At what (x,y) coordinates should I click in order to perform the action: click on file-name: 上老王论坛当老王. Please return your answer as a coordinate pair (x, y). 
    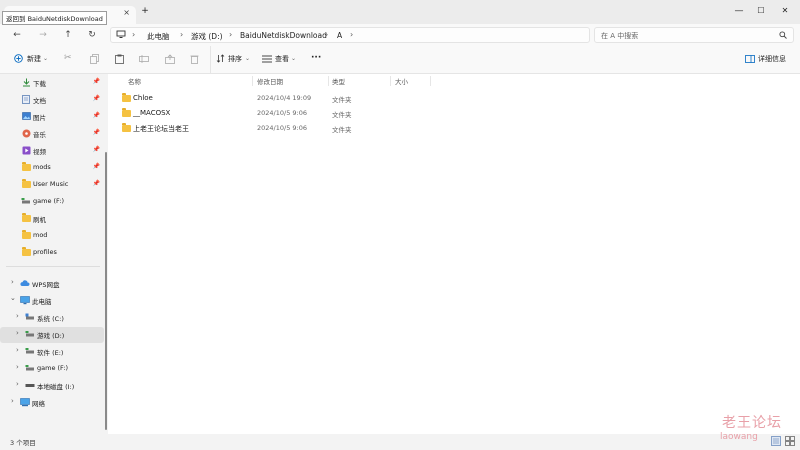
    Looking at the image, I should click on (161, 129).